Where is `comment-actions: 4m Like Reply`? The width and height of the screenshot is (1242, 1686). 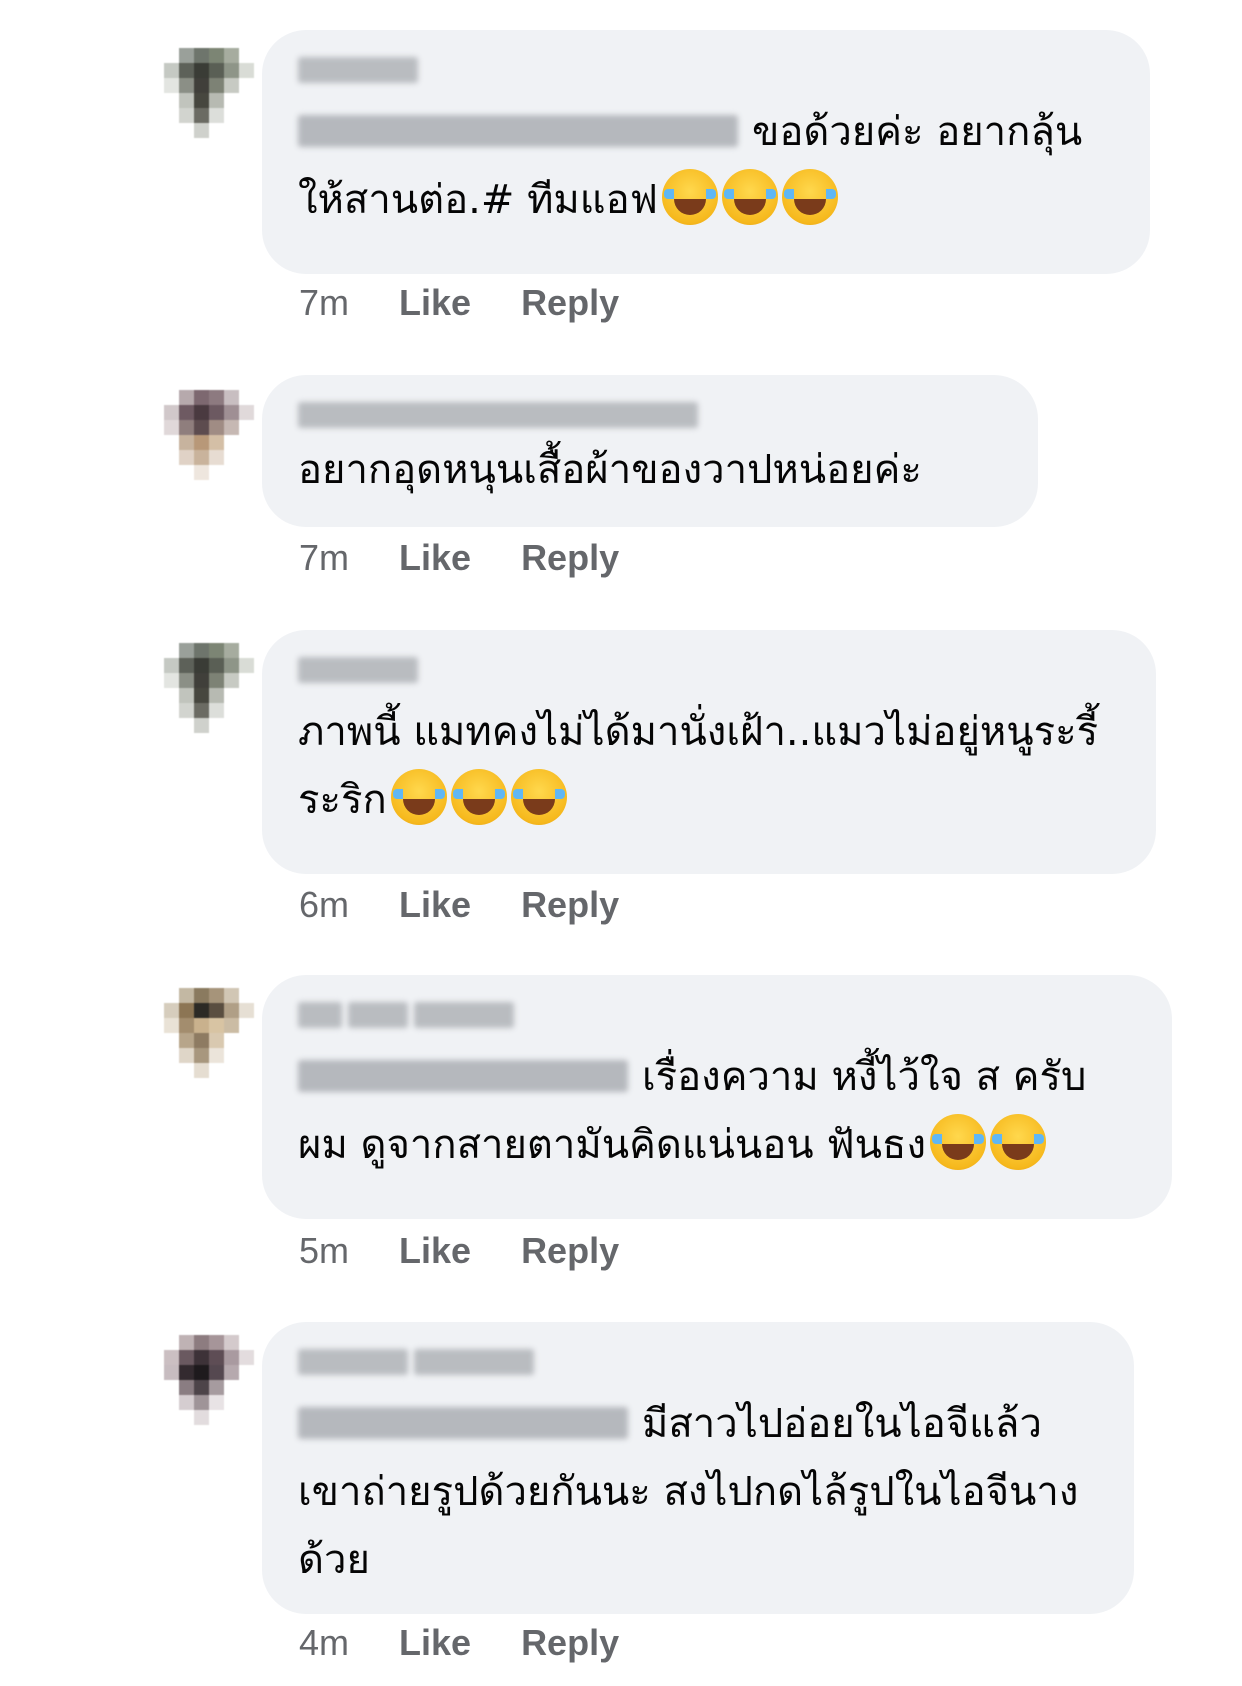
comment-actions: 4m Like Reply is located at coordinates (459, 1643).